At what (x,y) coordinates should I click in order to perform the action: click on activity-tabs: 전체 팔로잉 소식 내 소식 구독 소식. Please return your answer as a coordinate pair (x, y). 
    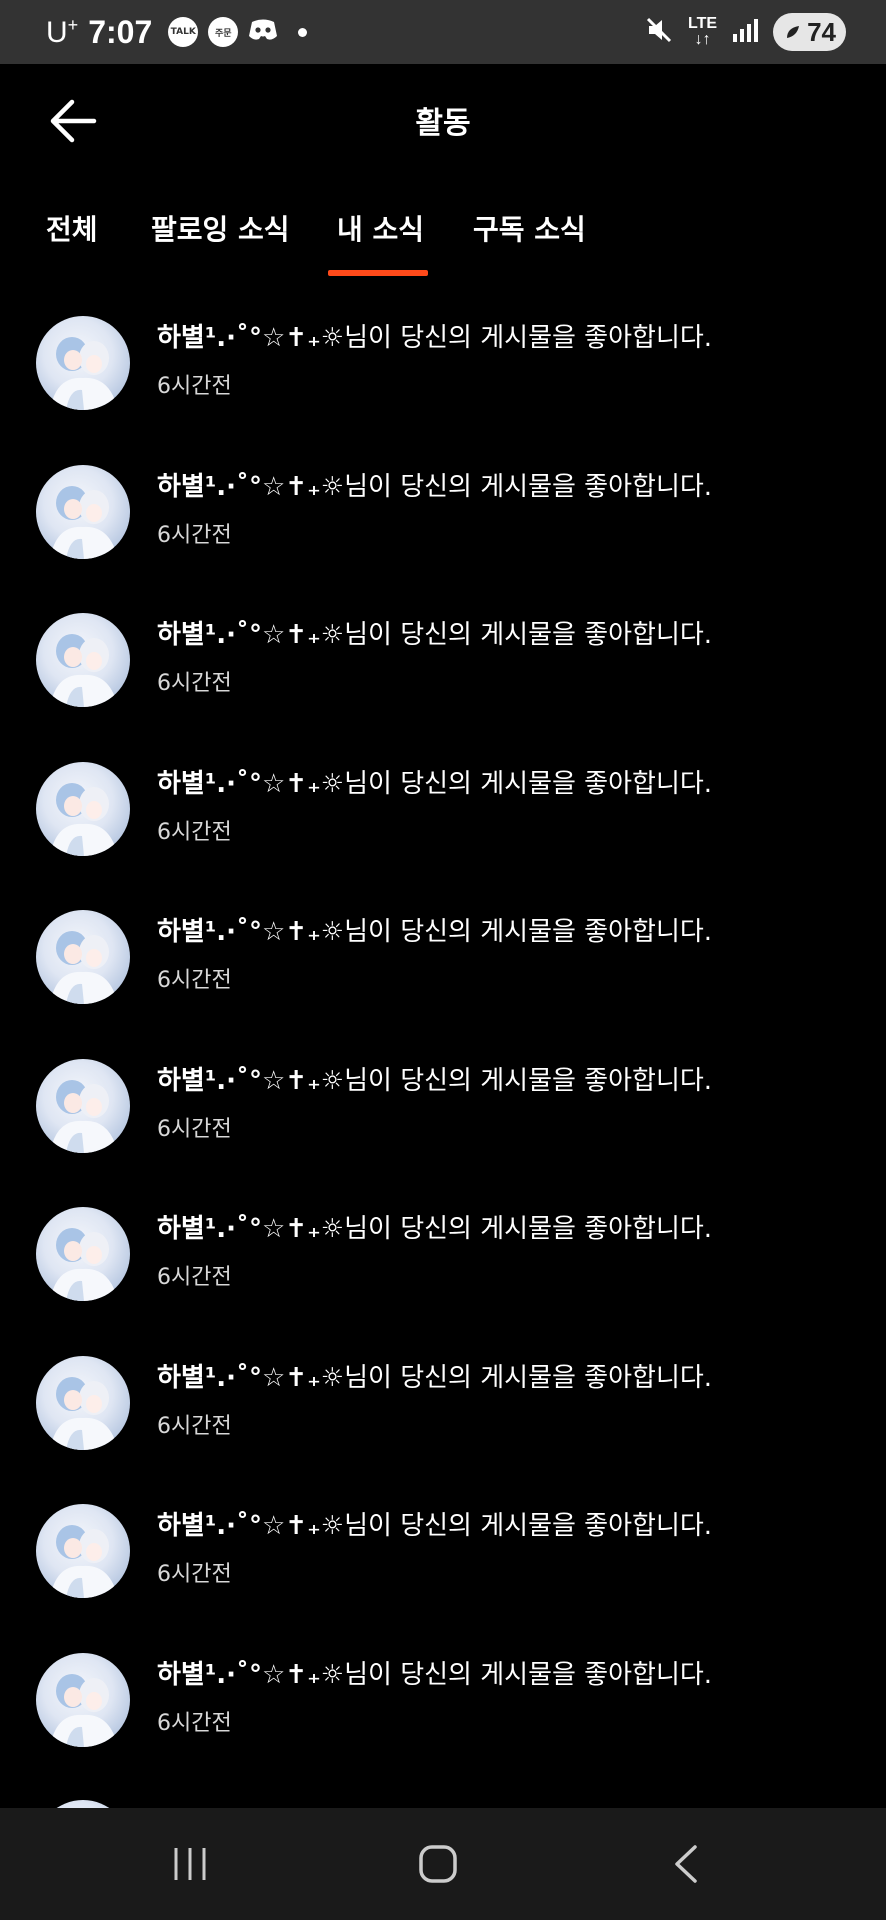
    Looking at the image, I should click on (443, 235).